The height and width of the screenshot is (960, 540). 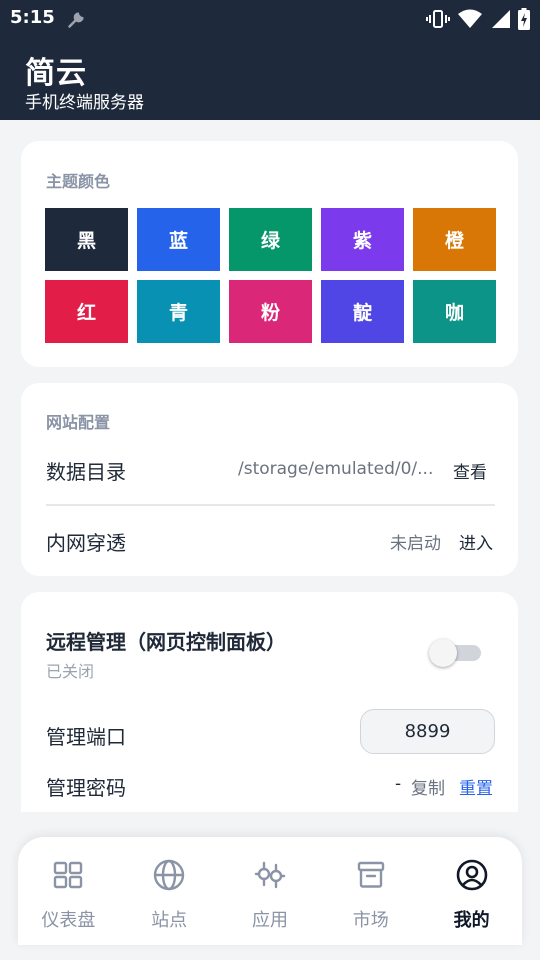 What do you see at coordinates (428, 786) in the screenshot?
I see `copy-password-button: 复制` at bounding box center [428, 786].